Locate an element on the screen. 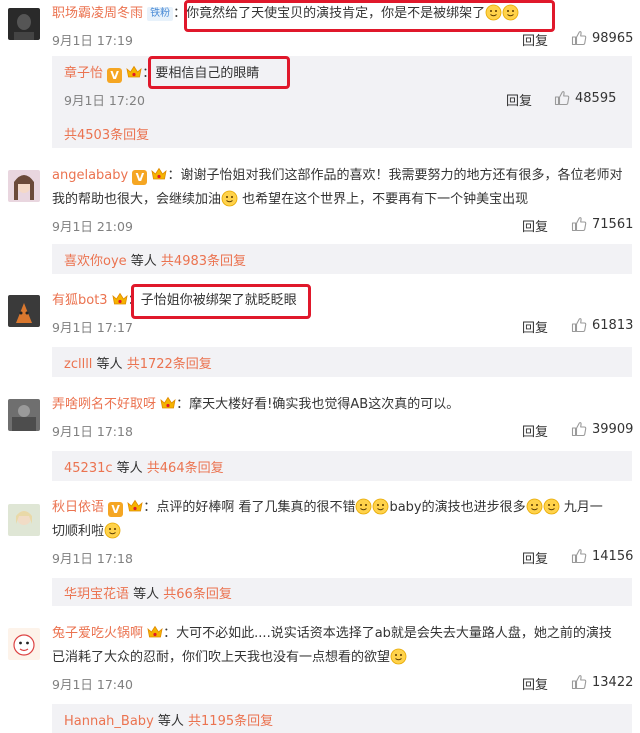 This screenshot has height=733, width=640. like-button: 39909 is located at coordinates (602, 429).